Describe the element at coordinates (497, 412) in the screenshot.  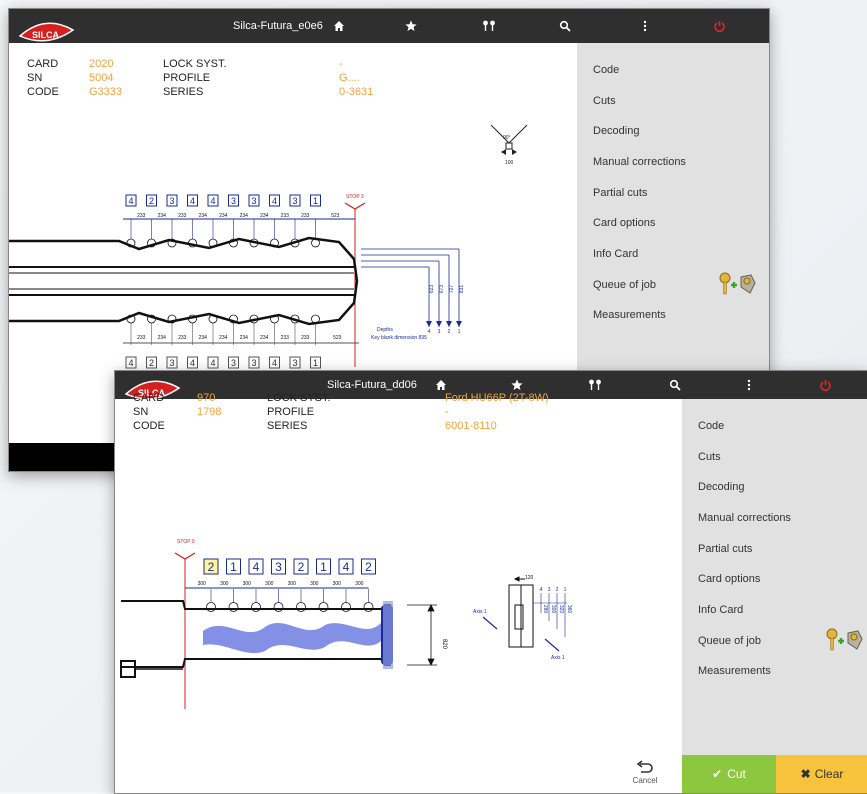
I see `lock-values: Ford HU66P (2T-8W) - 6001-8110` at that location.